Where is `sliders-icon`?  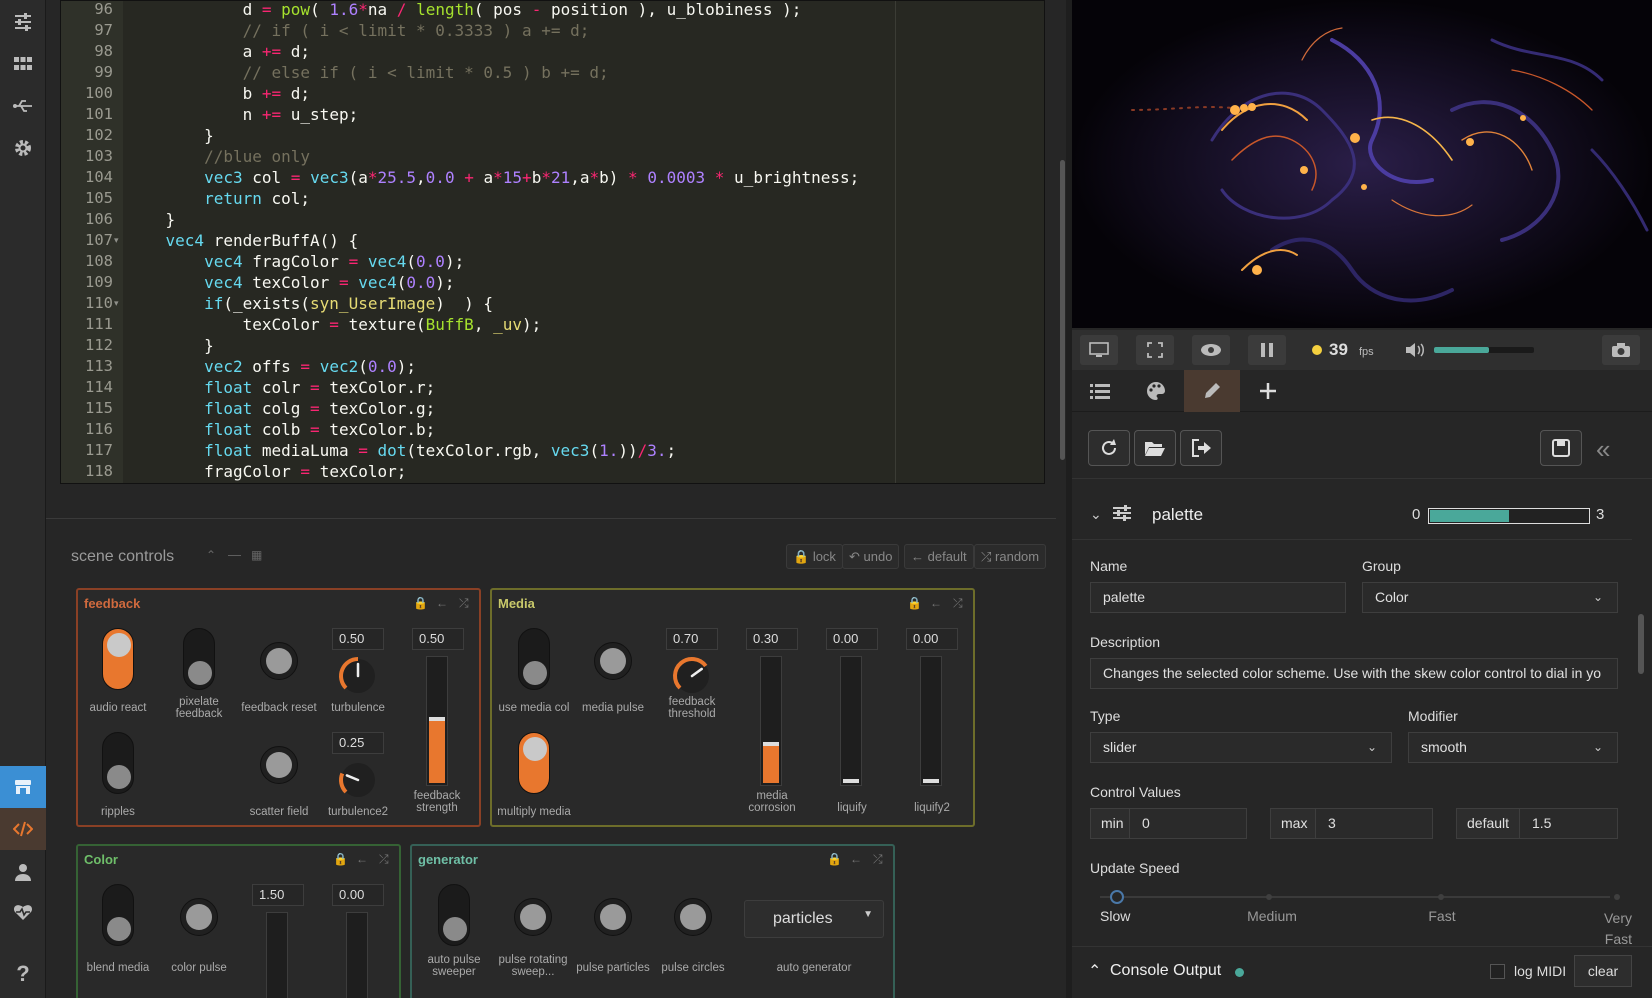 sliders-icon is located at coordinates (23, 22).